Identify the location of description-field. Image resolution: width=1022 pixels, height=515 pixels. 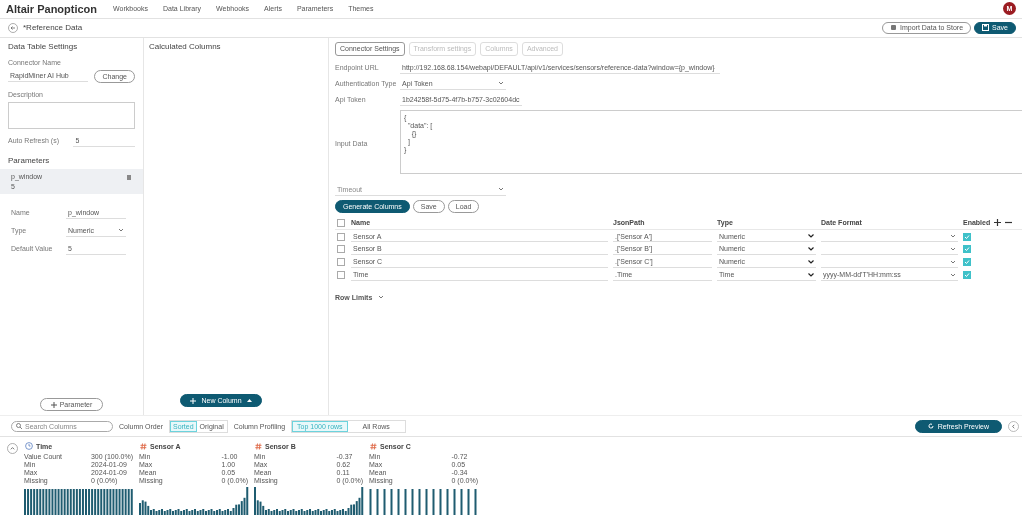
(71, 115).